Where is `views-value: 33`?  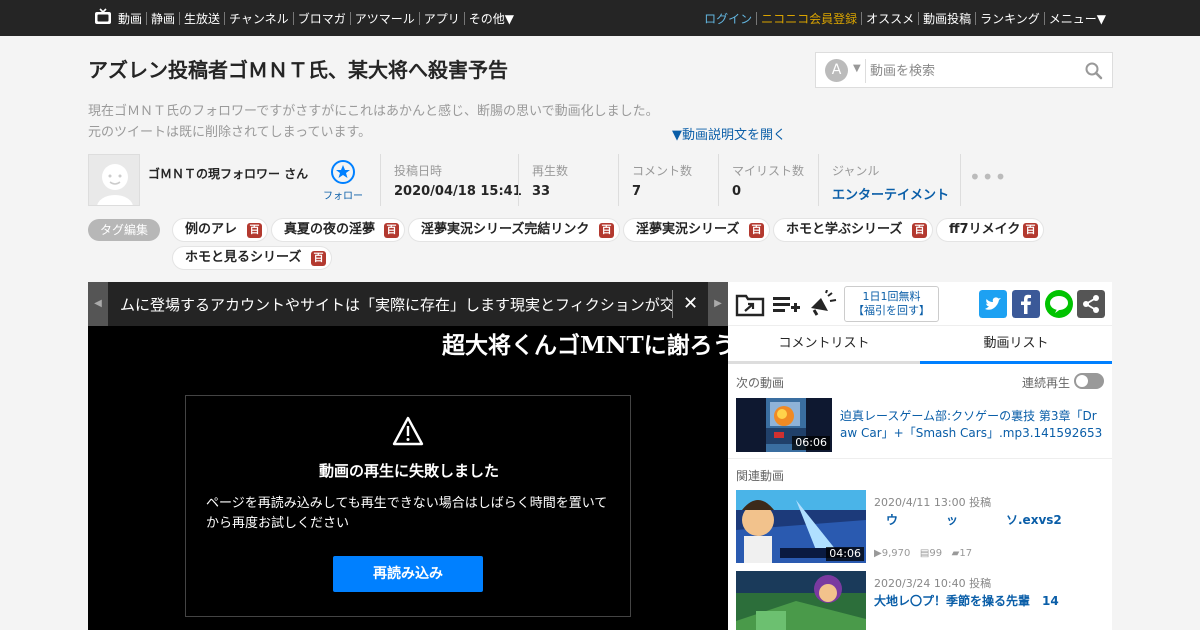 views-value: 33 is located at coordinates (541, 191).